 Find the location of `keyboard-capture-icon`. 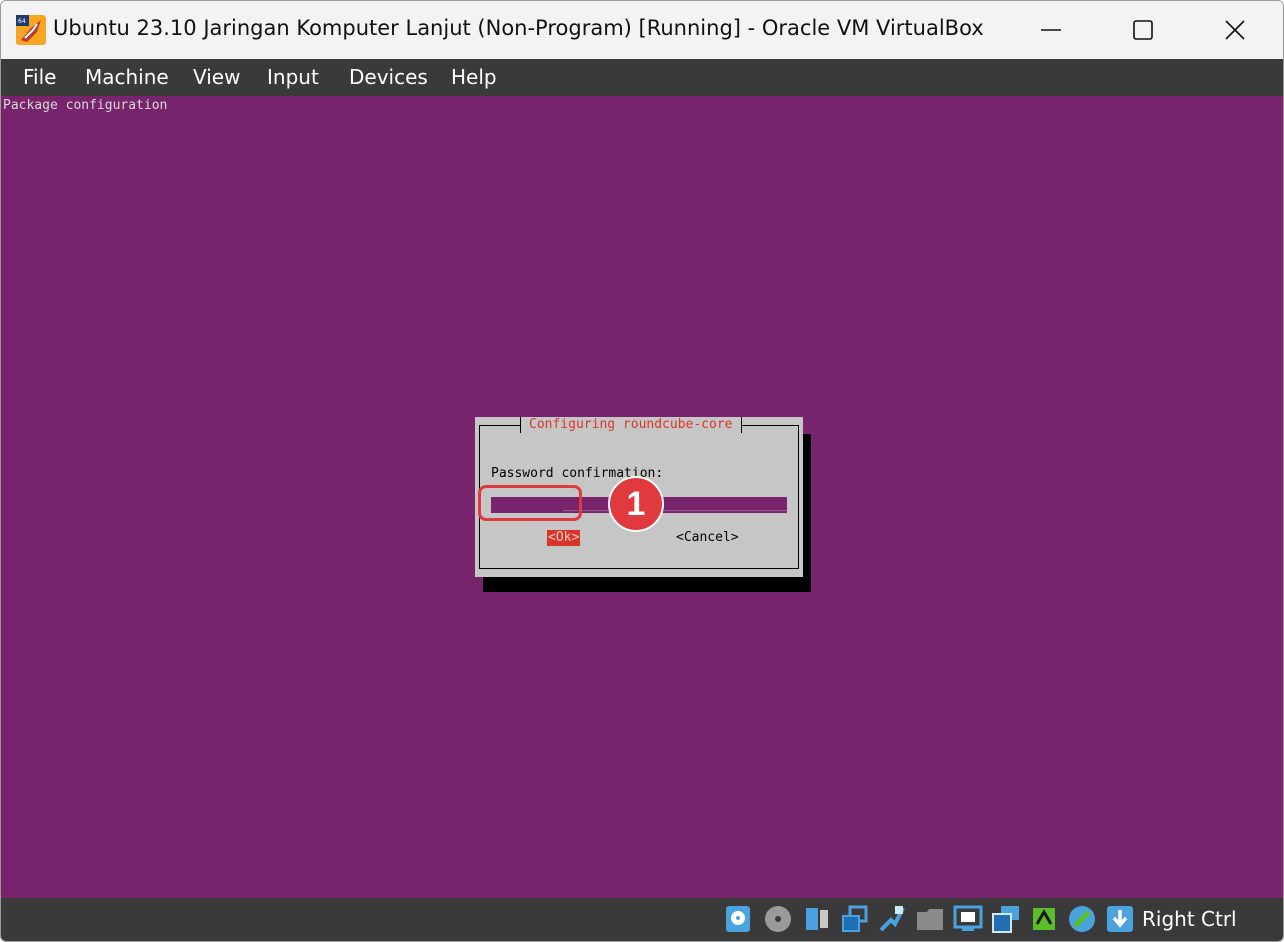

keyboard-capture-icon is located at coordinates (1120, 919).